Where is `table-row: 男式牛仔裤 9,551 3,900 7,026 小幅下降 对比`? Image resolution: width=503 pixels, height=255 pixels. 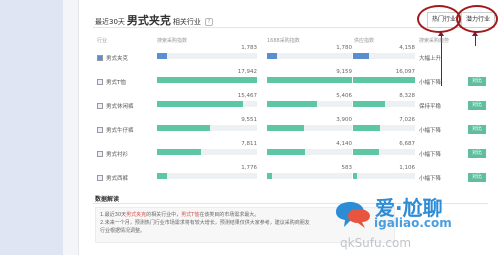
table-row: 男式牛仔裤 9,551 3,900 7,026 小幅下降 对比 is located at coordinates (291, 128).